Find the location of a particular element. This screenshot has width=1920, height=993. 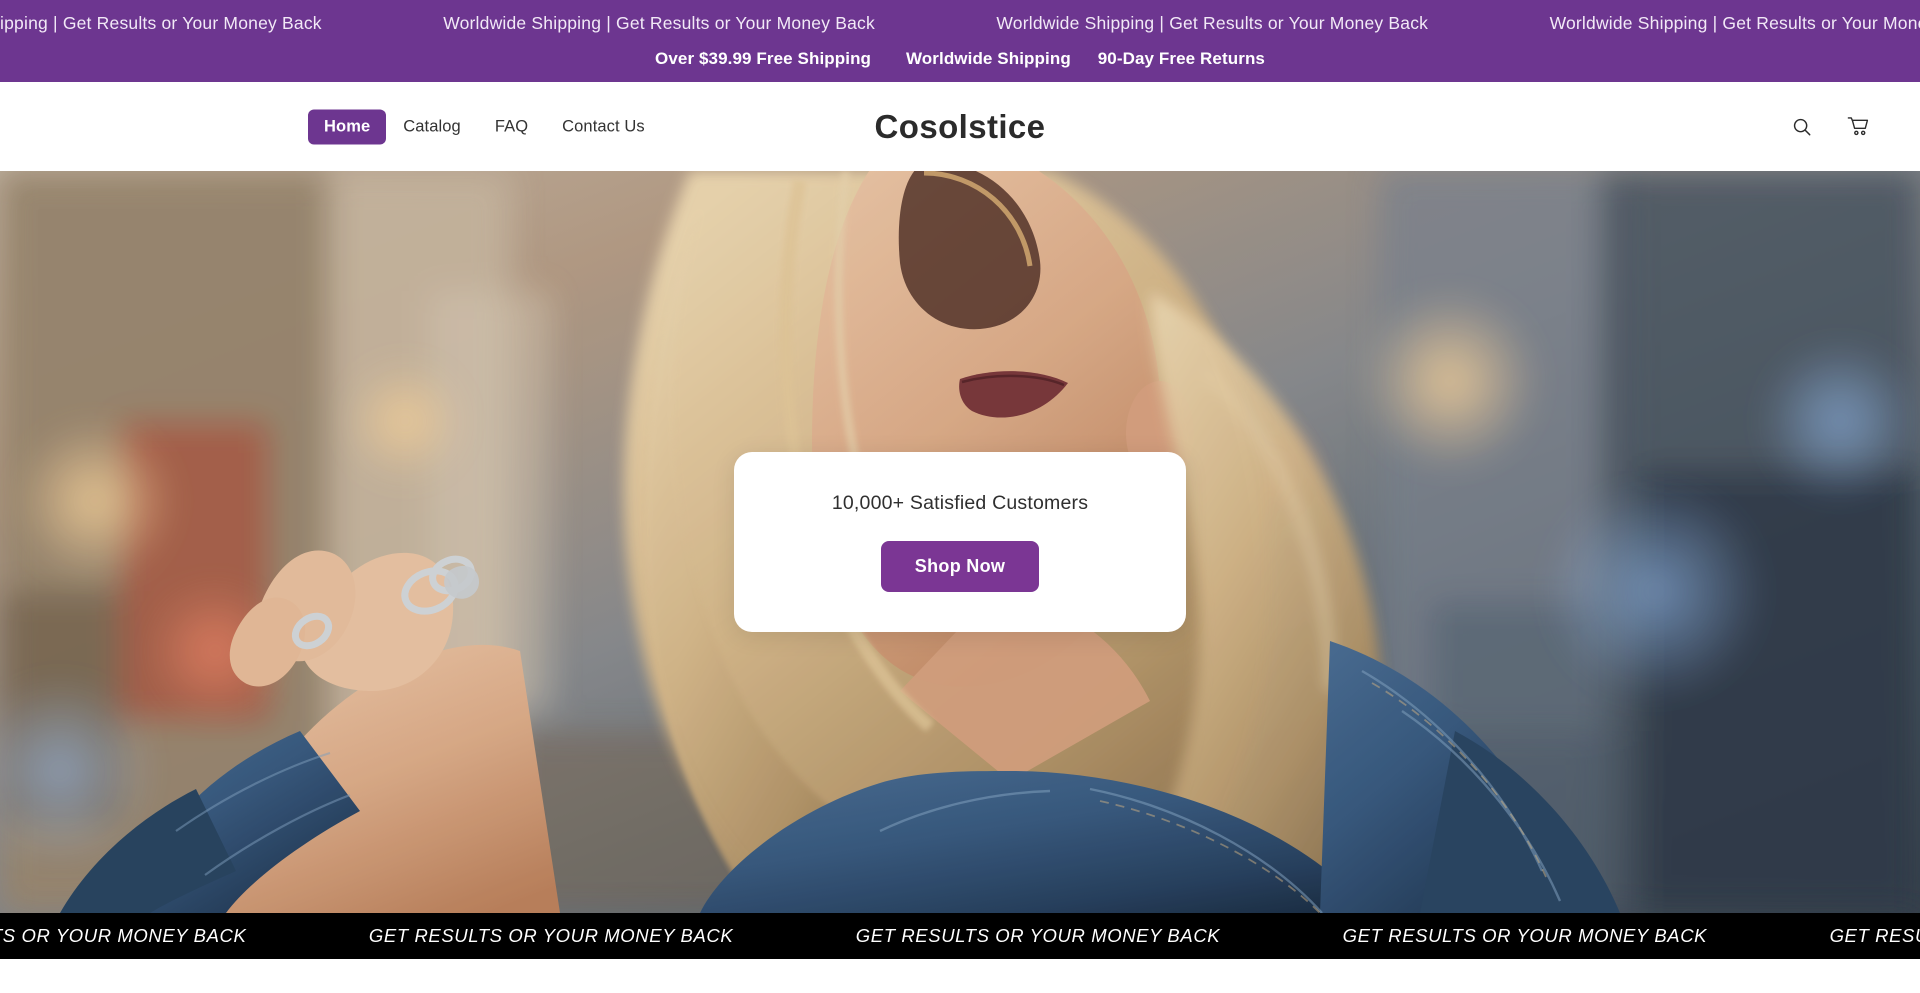

cart-button is located at coordinates (1858, 127).